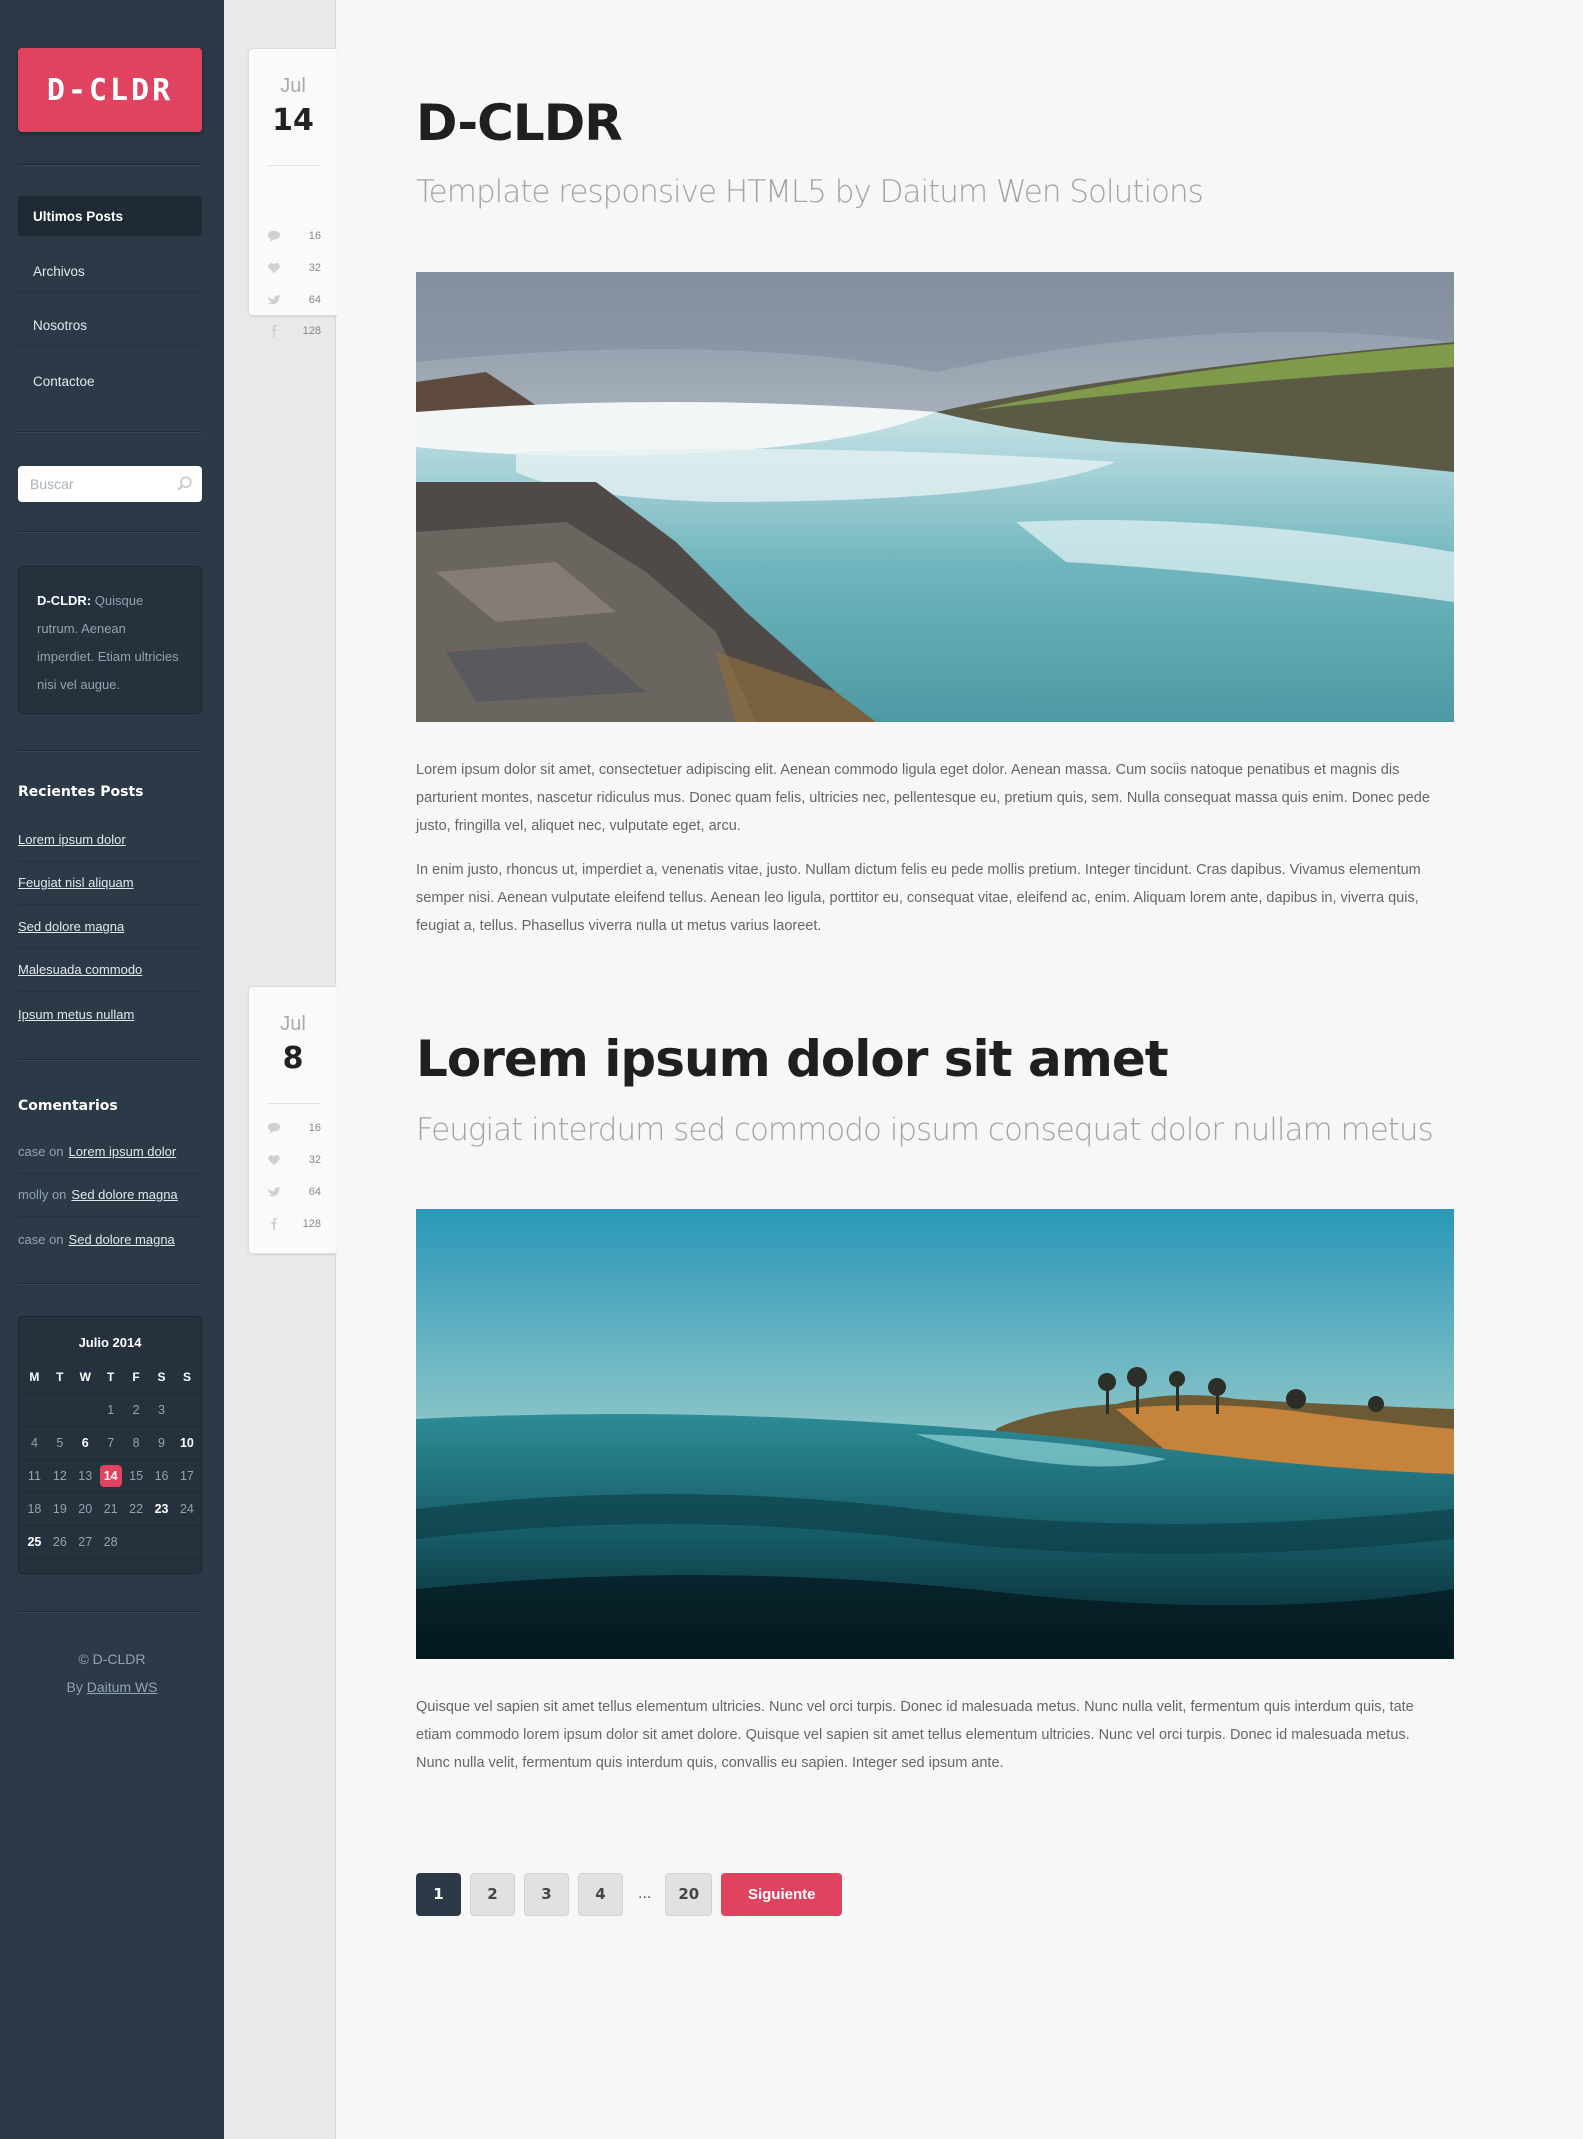 The image size is (1583, 2139). I want to click on comments-count-value: 16, so click(314, 236).